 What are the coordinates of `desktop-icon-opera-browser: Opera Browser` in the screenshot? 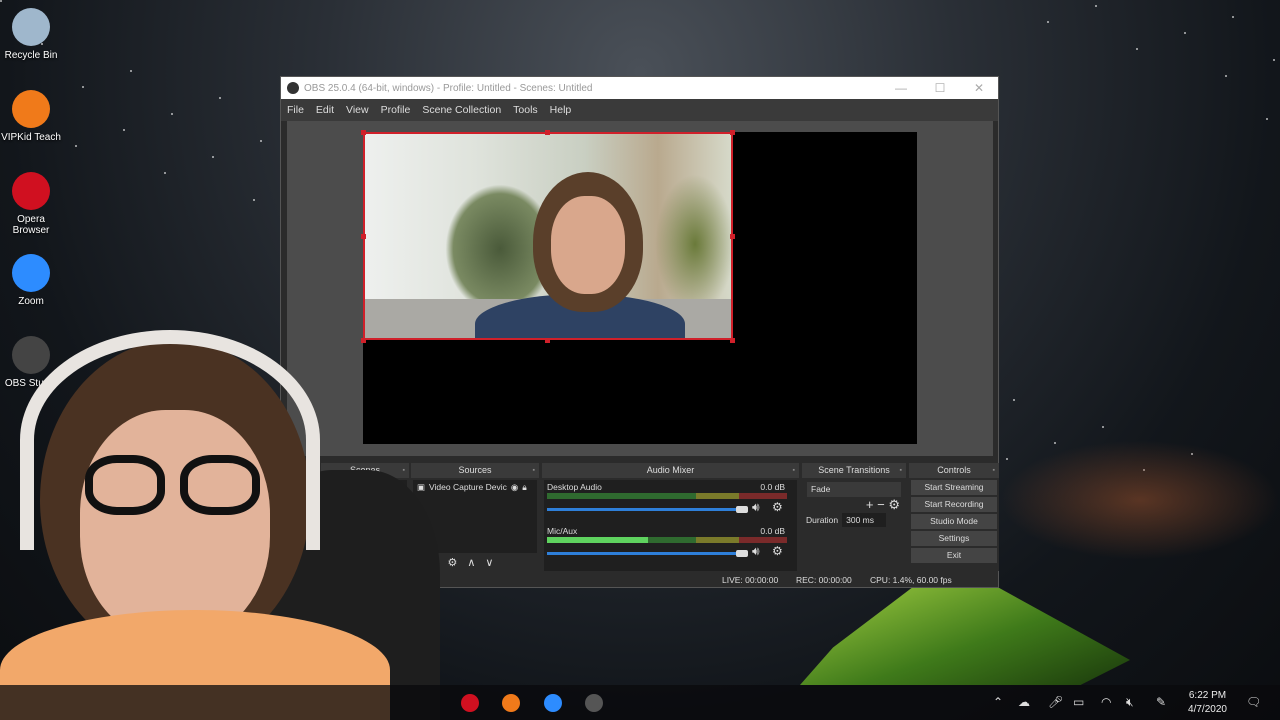 It's located at (31, 204).